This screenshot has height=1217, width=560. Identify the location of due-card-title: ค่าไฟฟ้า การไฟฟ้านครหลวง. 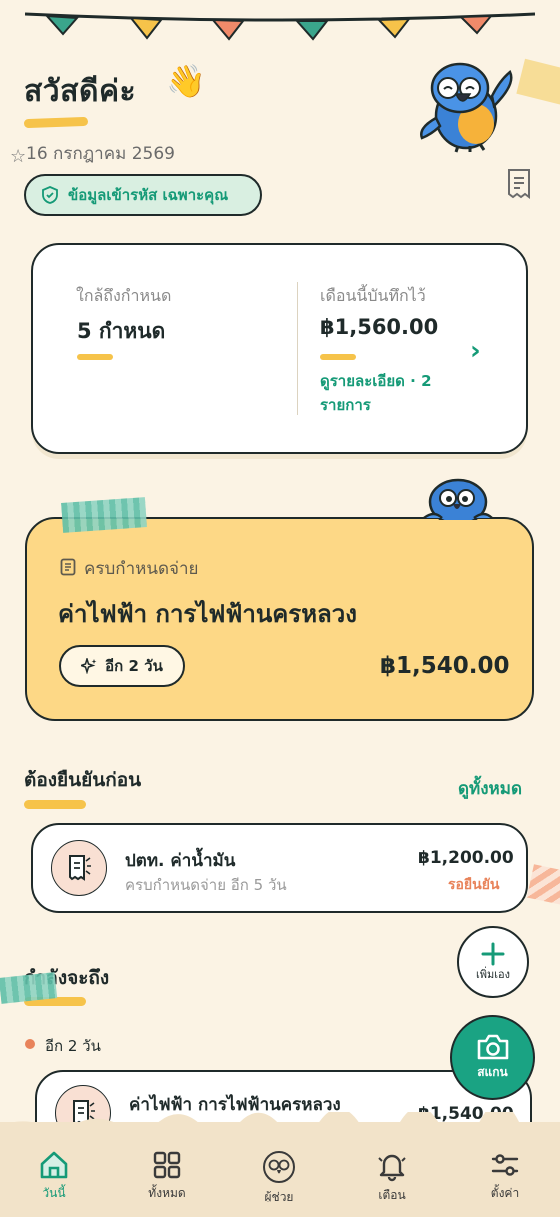
(207, 614).